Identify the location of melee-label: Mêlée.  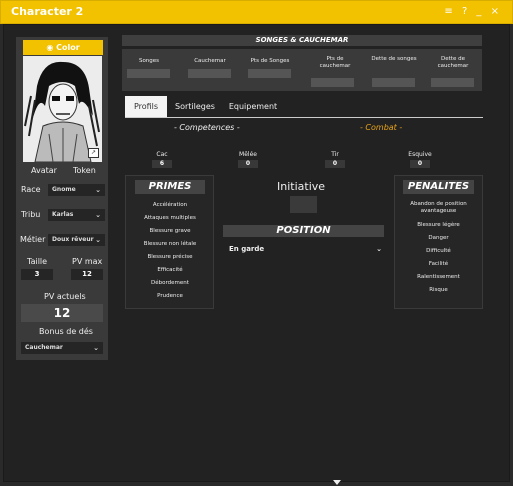
(248, 154).